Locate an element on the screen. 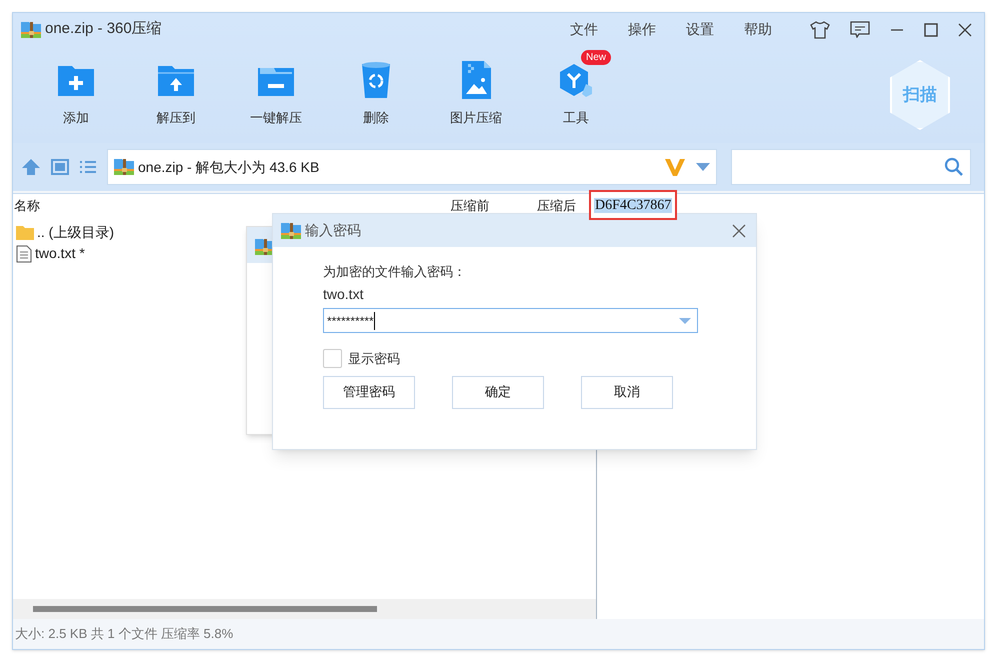 The height and width of the screenshot is (660, 995). address-path: one.zip - 解包大小为 43.6 KB is located at coordinates (229, 167).